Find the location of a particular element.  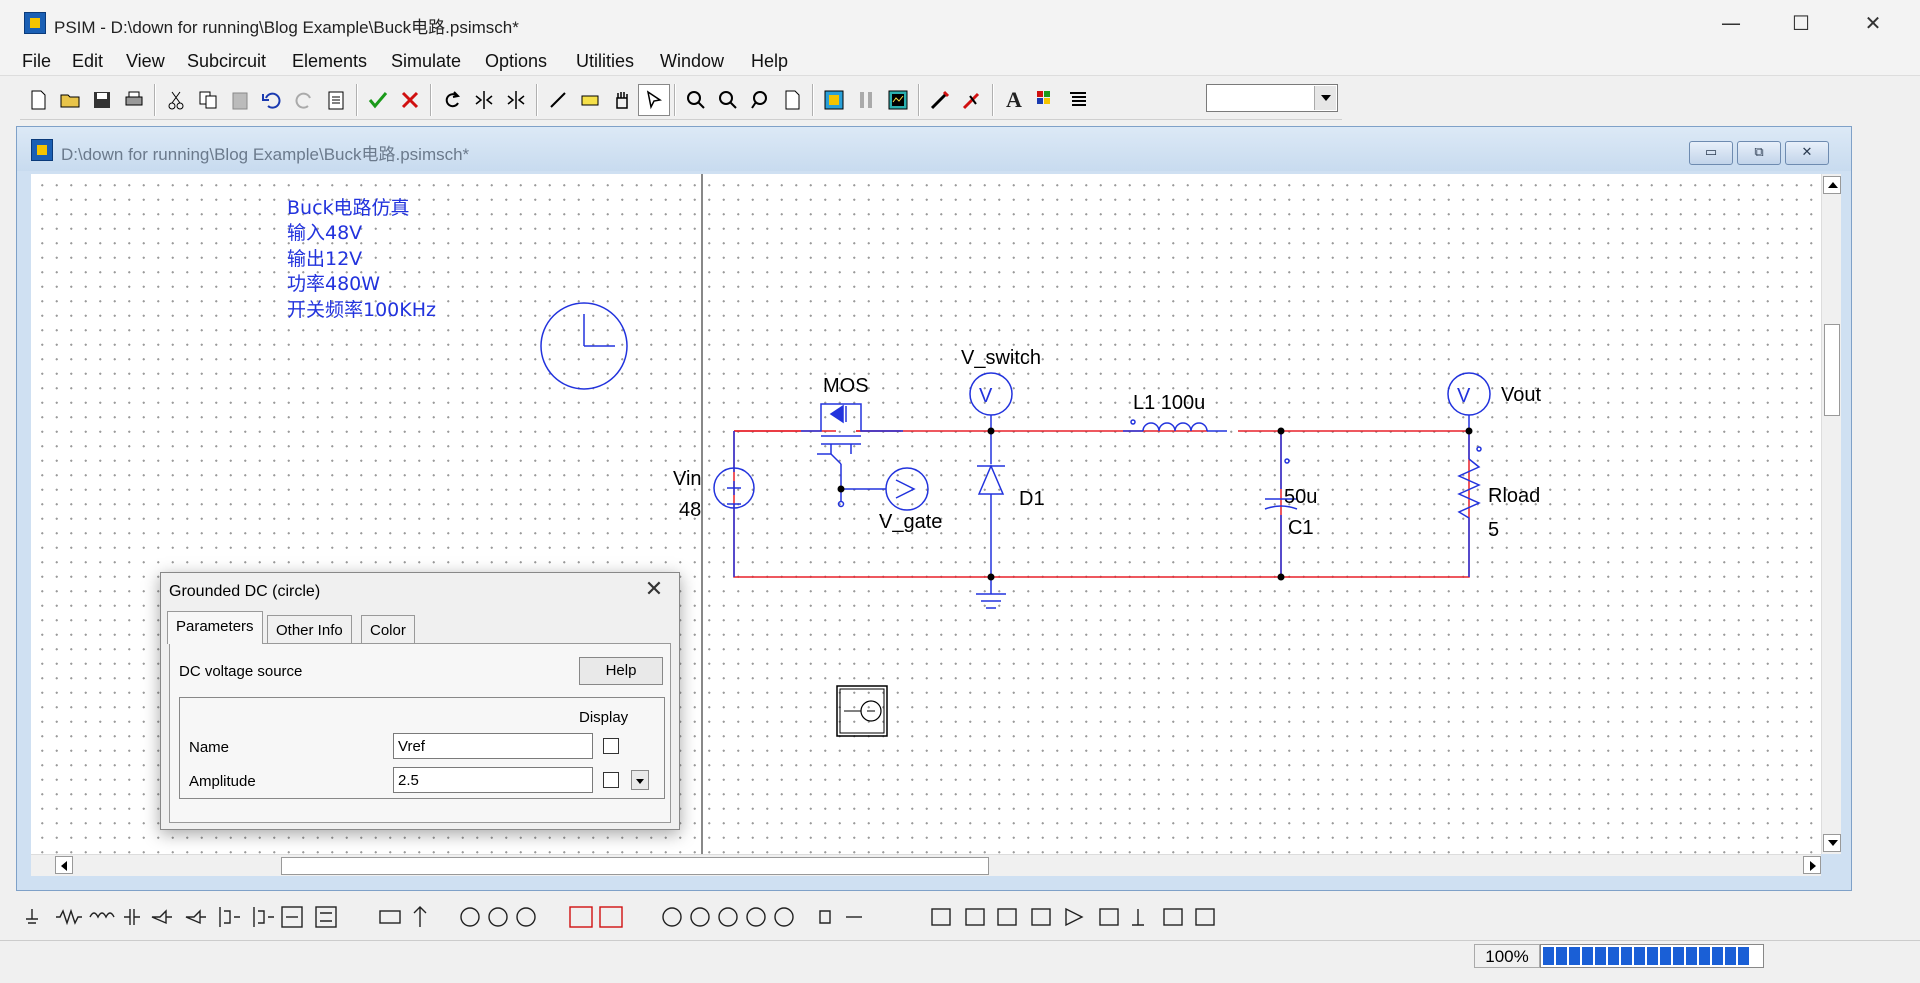

help-button: Help is located at coordinates (621, 671).